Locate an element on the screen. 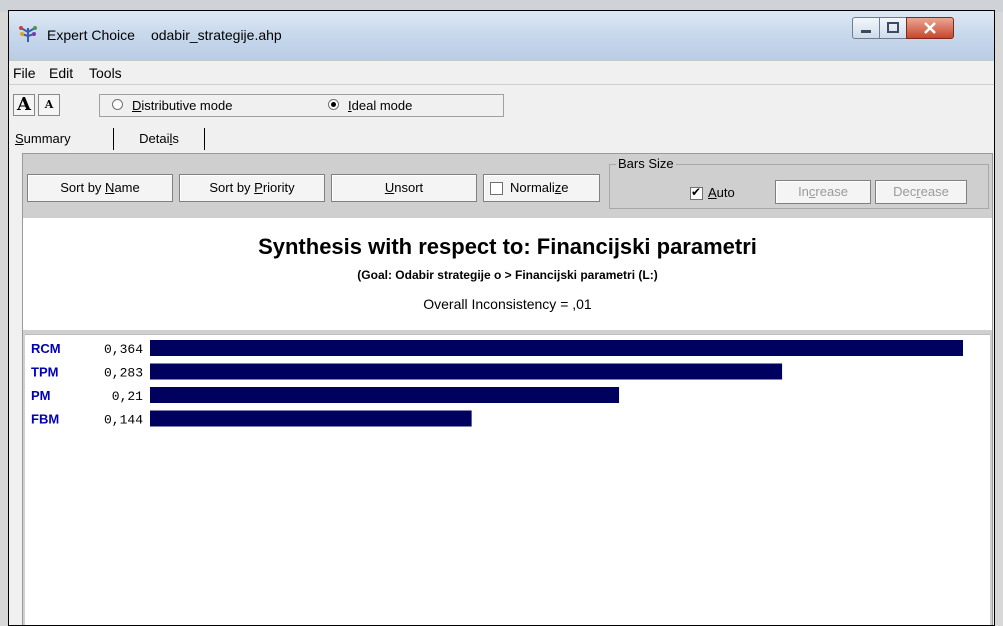  menu-bar: File Edit Tools is located at coordinates (501, 72).